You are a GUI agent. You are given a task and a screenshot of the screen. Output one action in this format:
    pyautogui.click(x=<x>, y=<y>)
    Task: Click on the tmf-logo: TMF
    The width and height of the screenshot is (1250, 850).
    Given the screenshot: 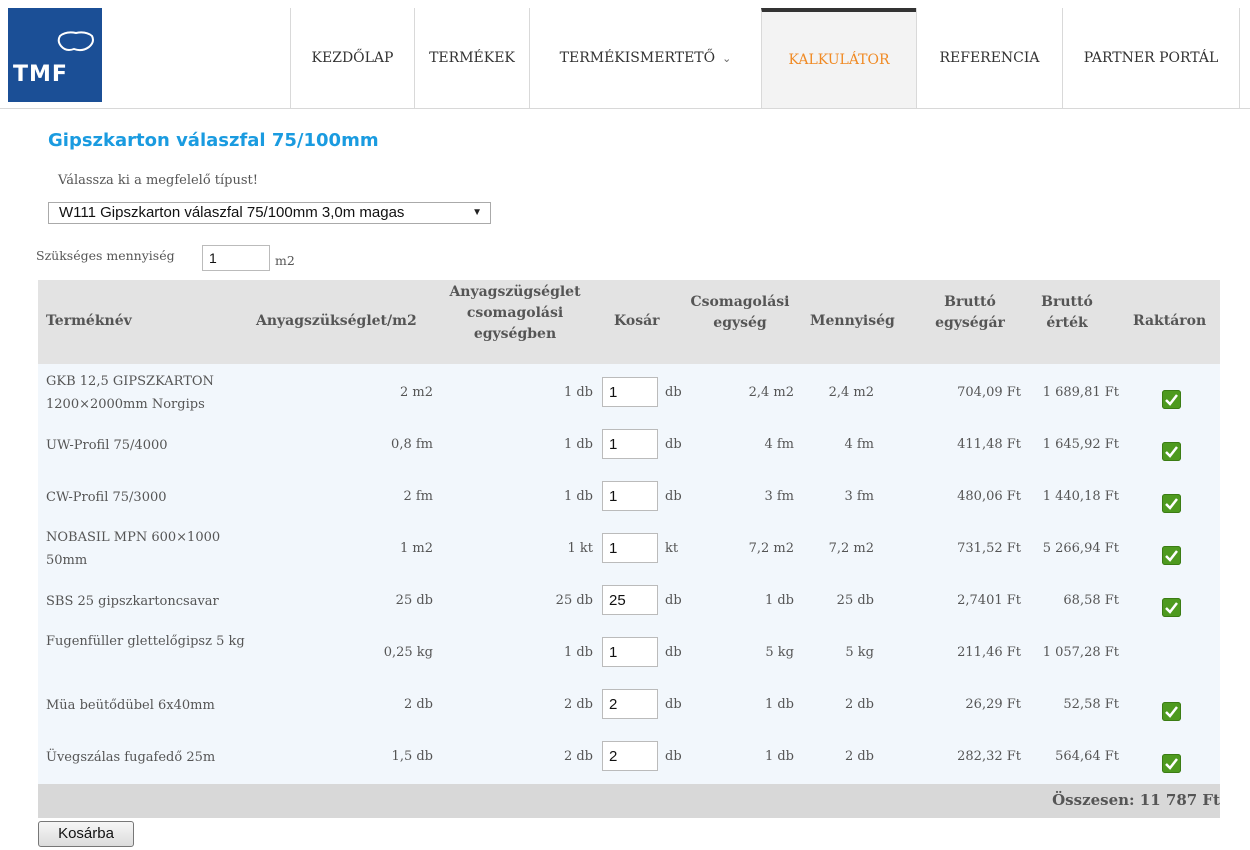 What is the action you would take?
    pyautogui.click(x=55, y=55)
    